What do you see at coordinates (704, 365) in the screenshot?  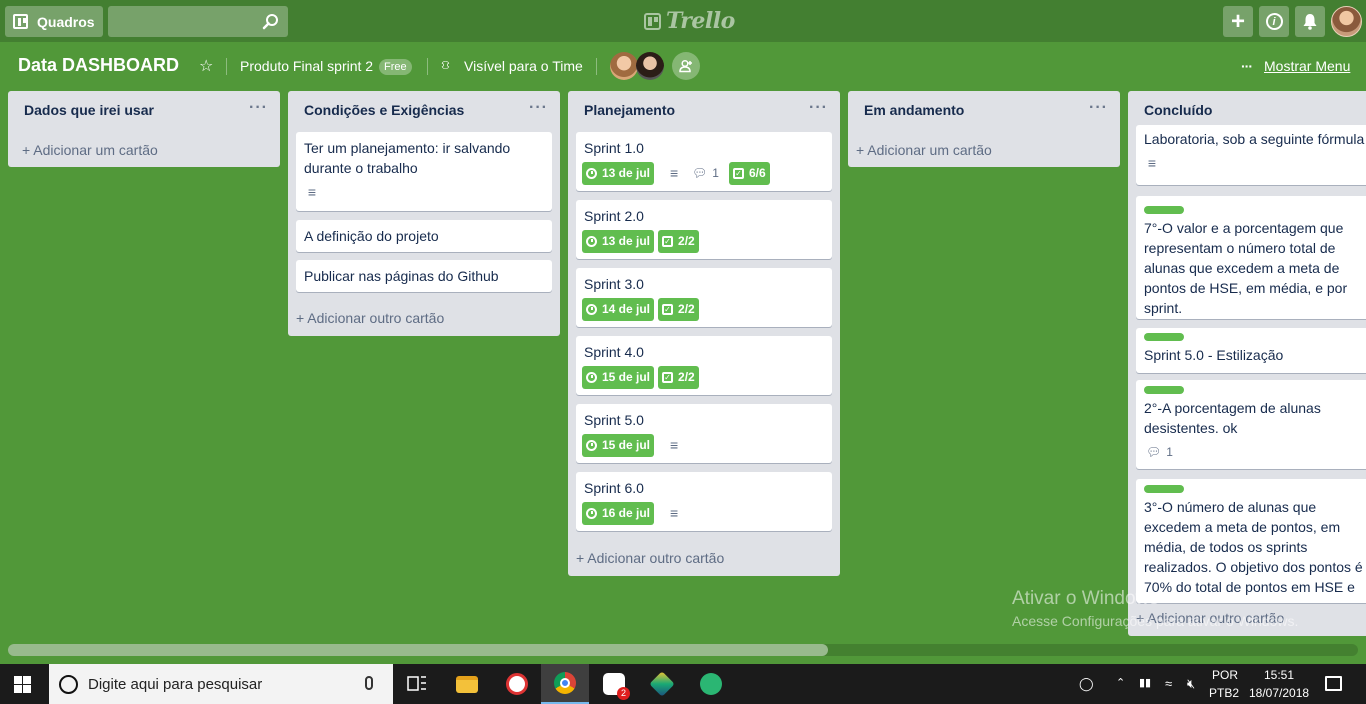 I see `card: Sprint 4.0 15 de jul ✓ 2/2` at bounding box center [704, 365].